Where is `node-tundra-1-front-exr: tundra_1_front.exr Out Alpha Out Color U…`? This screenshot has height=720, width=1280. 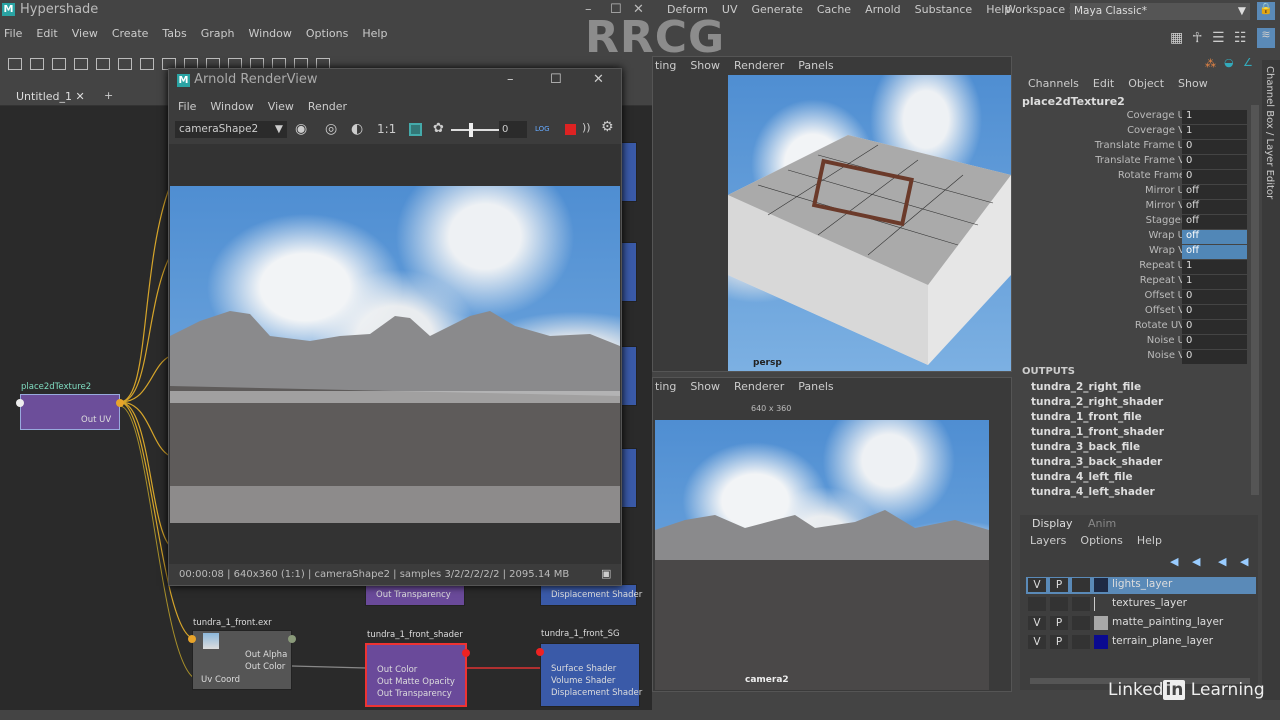 node-tundra-1-front-exr: tundra_1_front.exr Out Alpha Out Color U… is located at coordinates (242, 654).